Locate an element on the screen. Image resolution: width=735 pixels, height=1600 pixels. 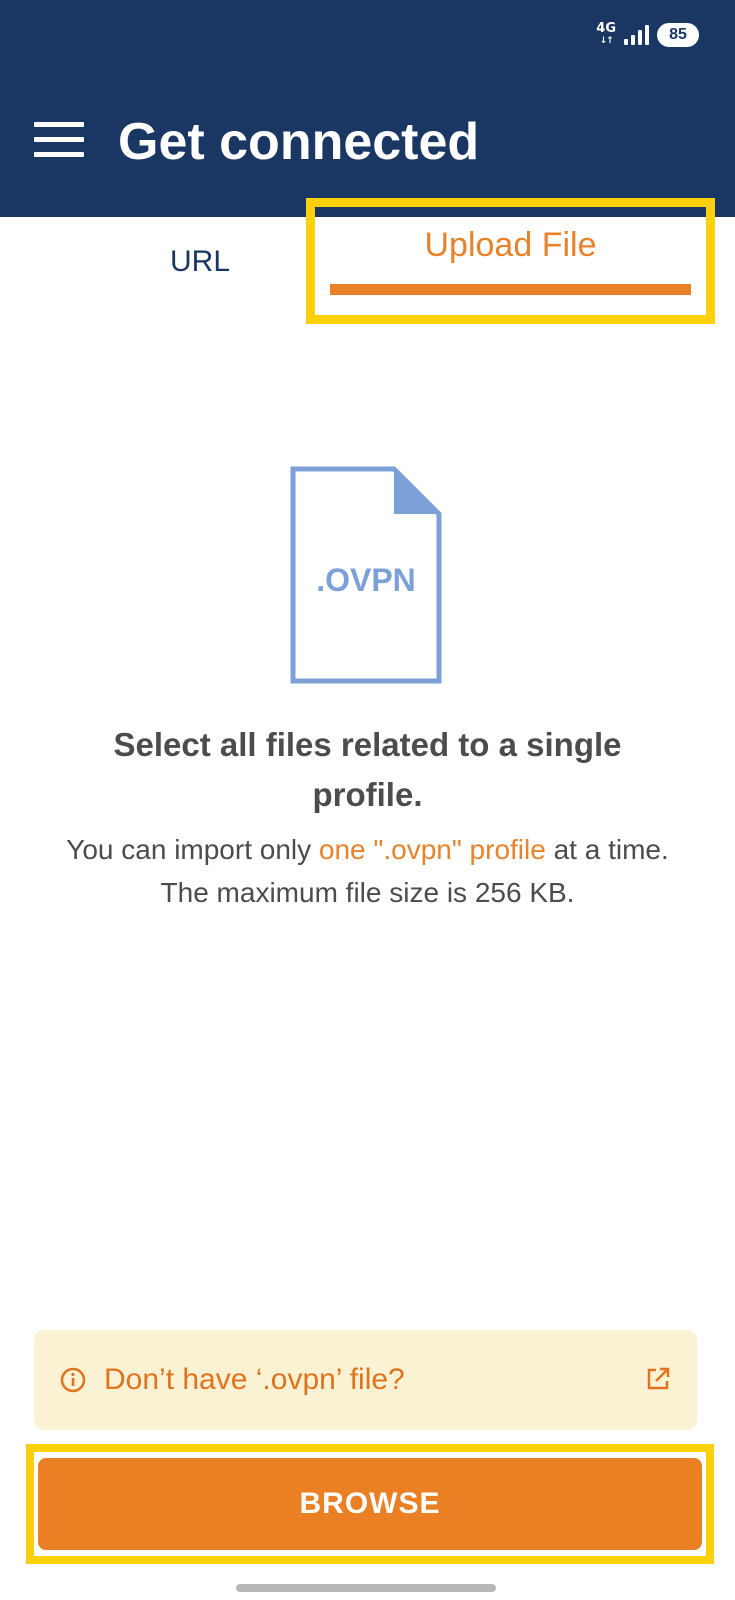
status-bar: 4G ↓↑ 85 is located at coordinates (647, 35).